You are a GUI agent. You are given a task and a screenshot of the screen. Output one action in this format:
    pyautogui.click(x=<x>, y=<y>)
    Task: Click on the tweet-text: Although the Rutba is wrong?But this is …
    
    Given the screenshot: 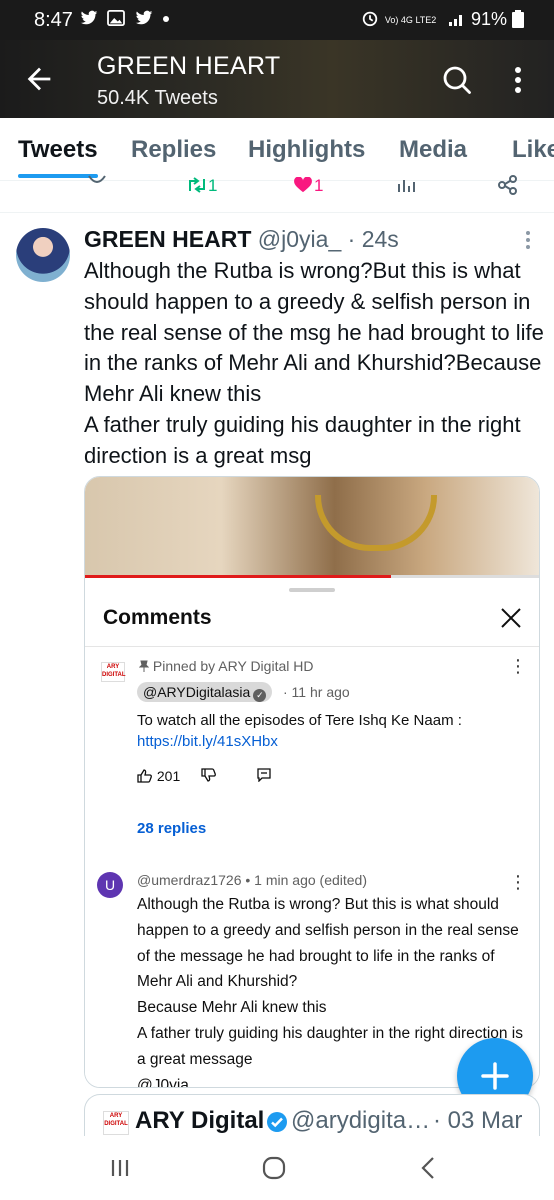 What is the action you would take?
    pyautogui.click(x=314, y=363)
    